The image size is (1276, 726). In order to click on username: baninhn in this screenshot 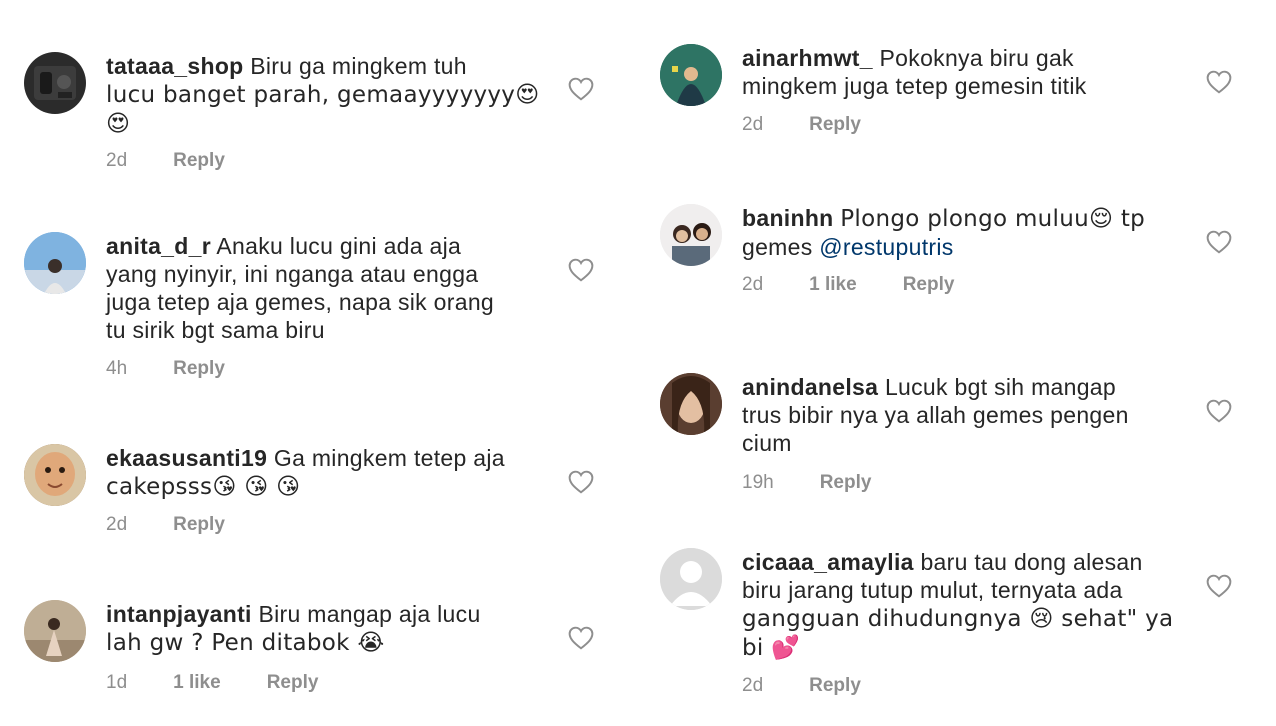, I will do `click(788, 218)`.